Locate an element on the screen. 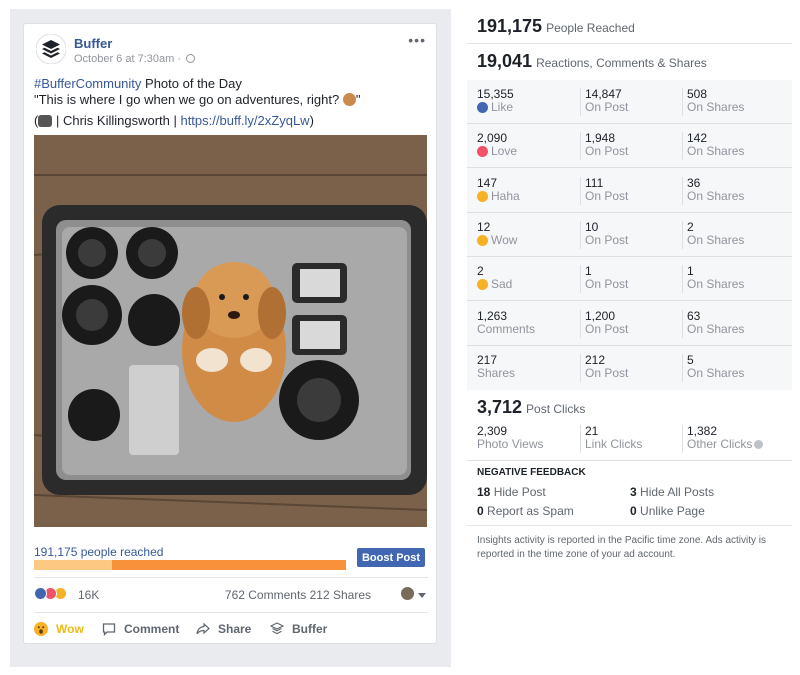 The image size is (800, 675). link-clicks-label: Link Clicks is located at coordinates (614, 444).